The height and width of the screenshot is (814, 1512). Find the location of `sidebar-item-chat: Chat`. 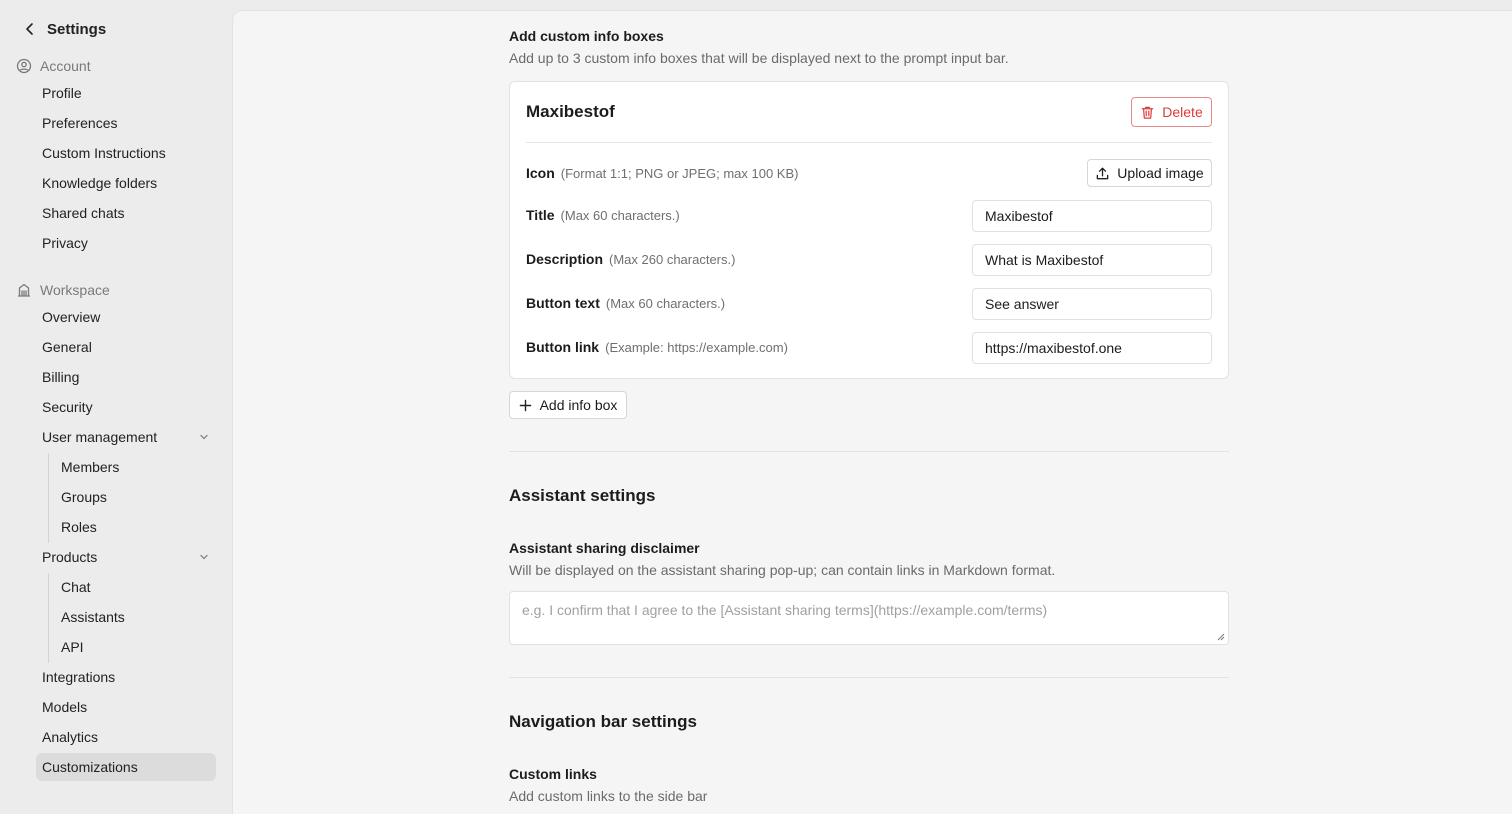

sidebar-item-chat: Chat is located at coordinates (135, 587).